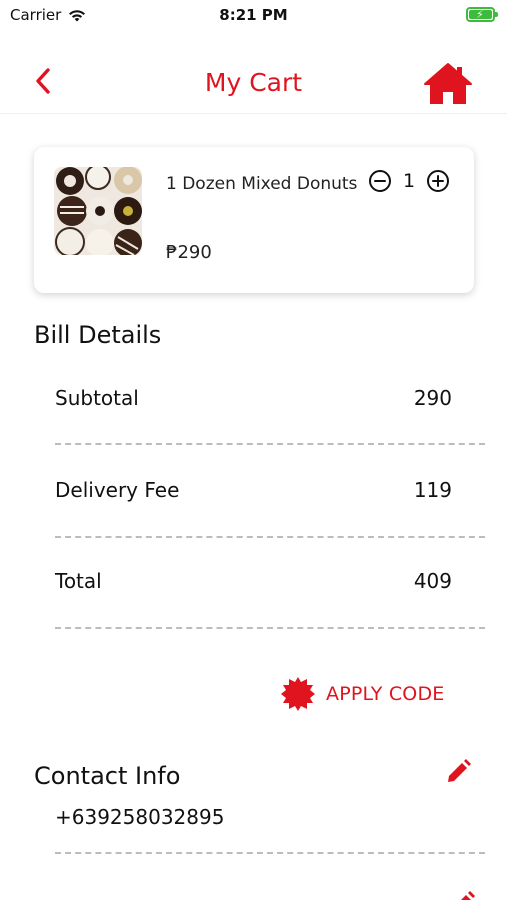 Image resolution: width=507 pixels, height=900 pixels. I want to click on bill-row-value: 290, so click(432, 398).